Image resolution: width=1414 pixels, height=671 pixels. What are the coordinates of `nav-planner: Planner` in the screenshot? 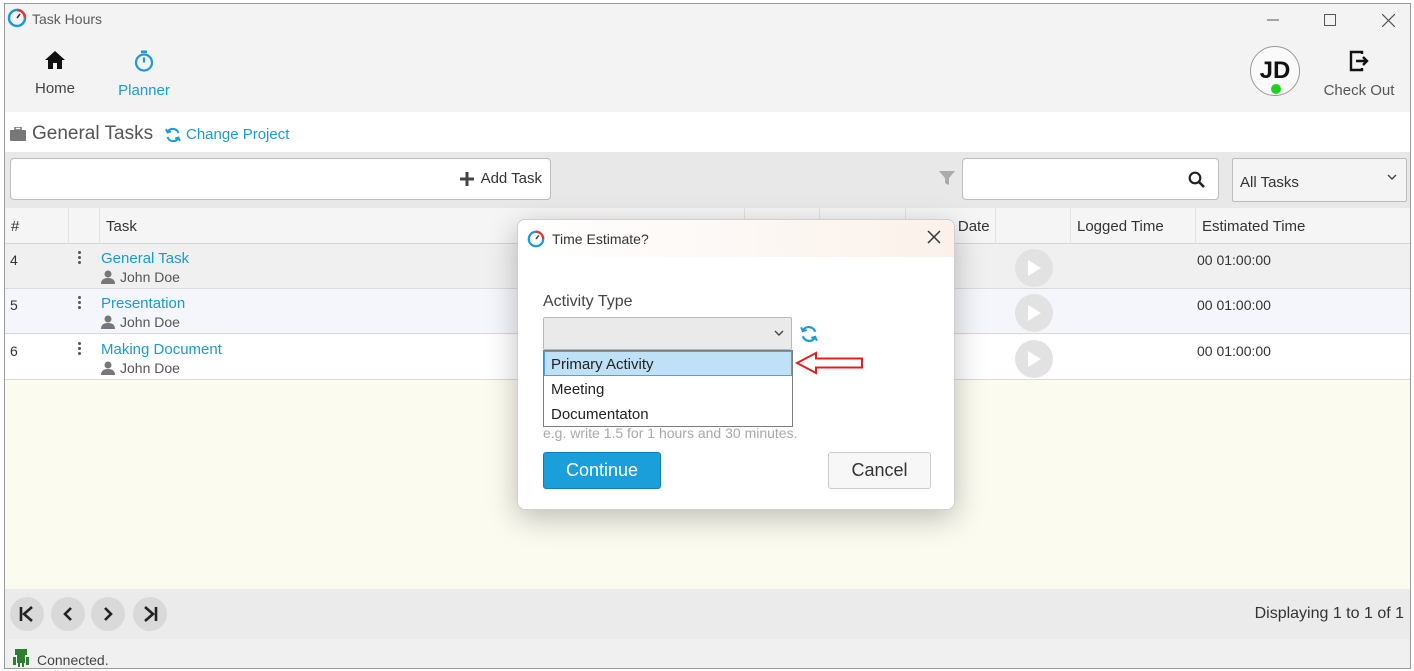 It's located at (144, 74).